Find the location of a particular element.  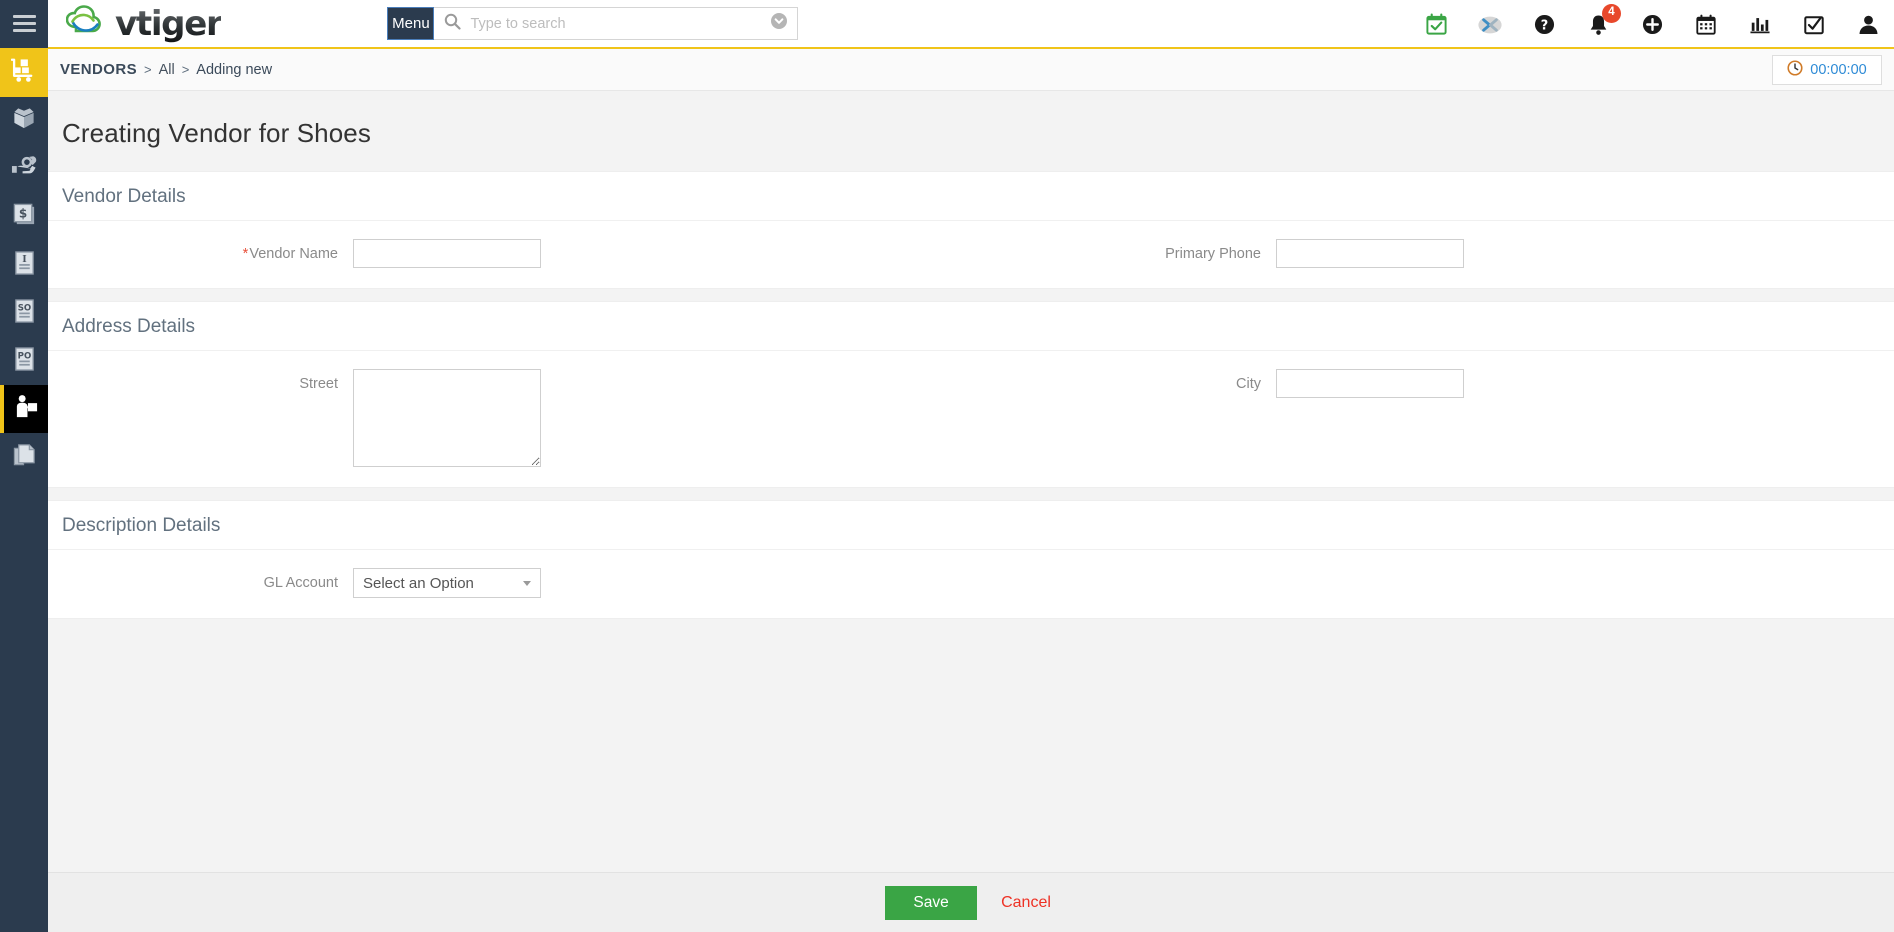

sidebar-item-vendors is located at coordinates (24, 409).